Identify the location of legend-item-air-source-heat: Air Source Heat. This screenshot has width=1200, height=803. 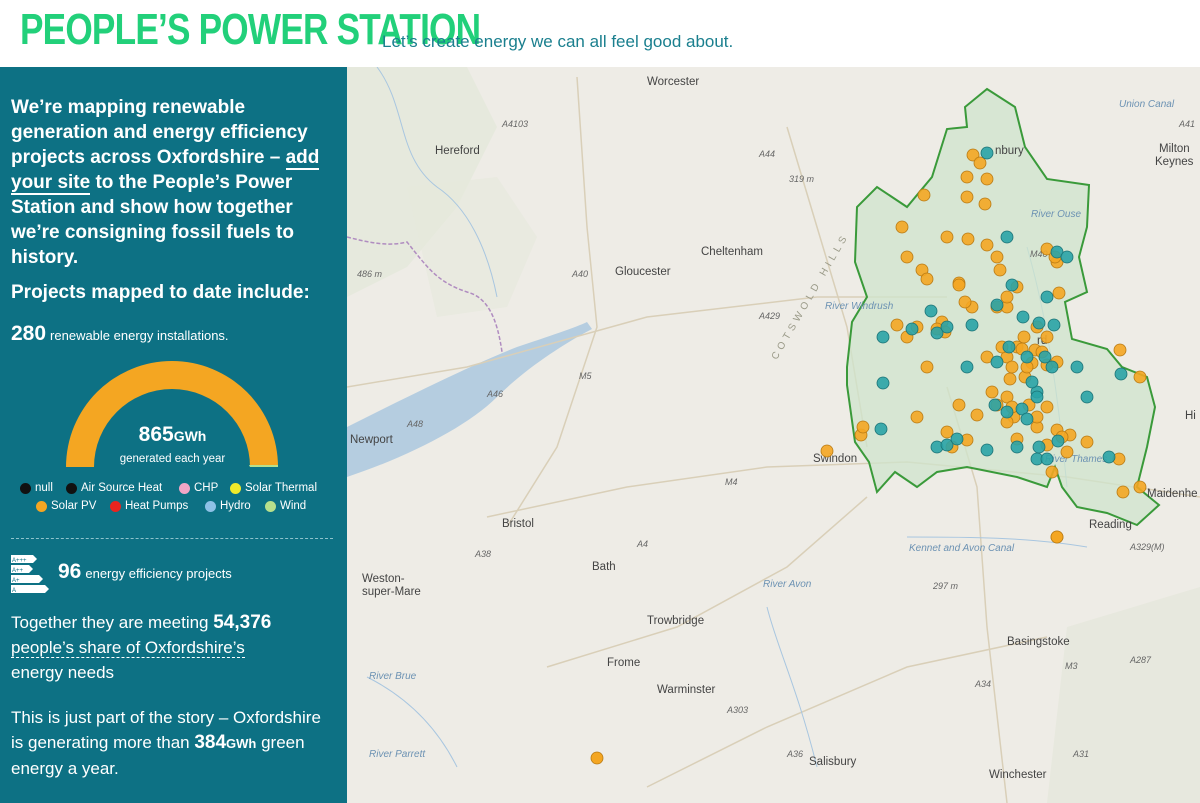
(114, 488).